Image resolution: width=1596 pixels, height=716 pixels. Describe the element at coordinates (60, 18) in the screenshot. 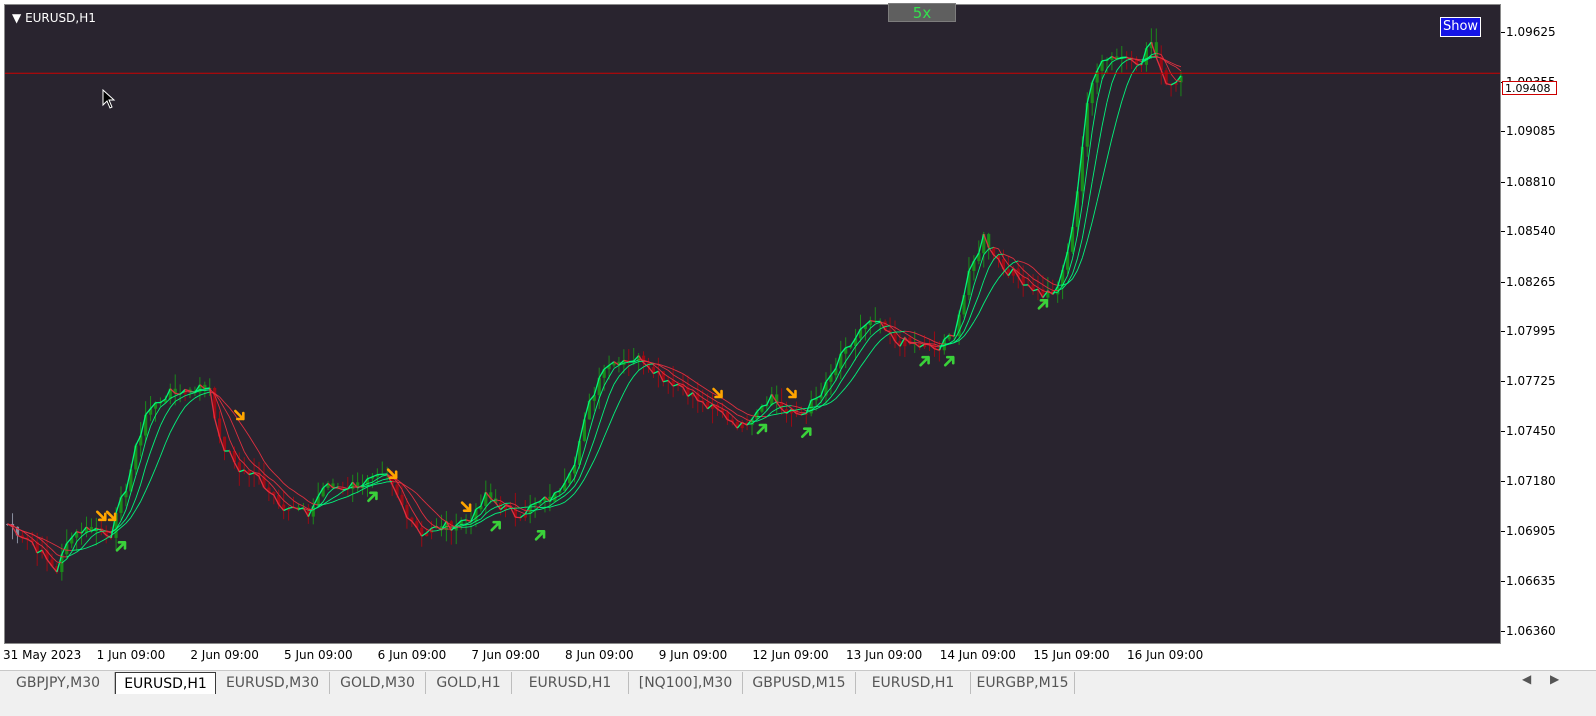

I see `symbol-text: EURUSD,H1` at that location.